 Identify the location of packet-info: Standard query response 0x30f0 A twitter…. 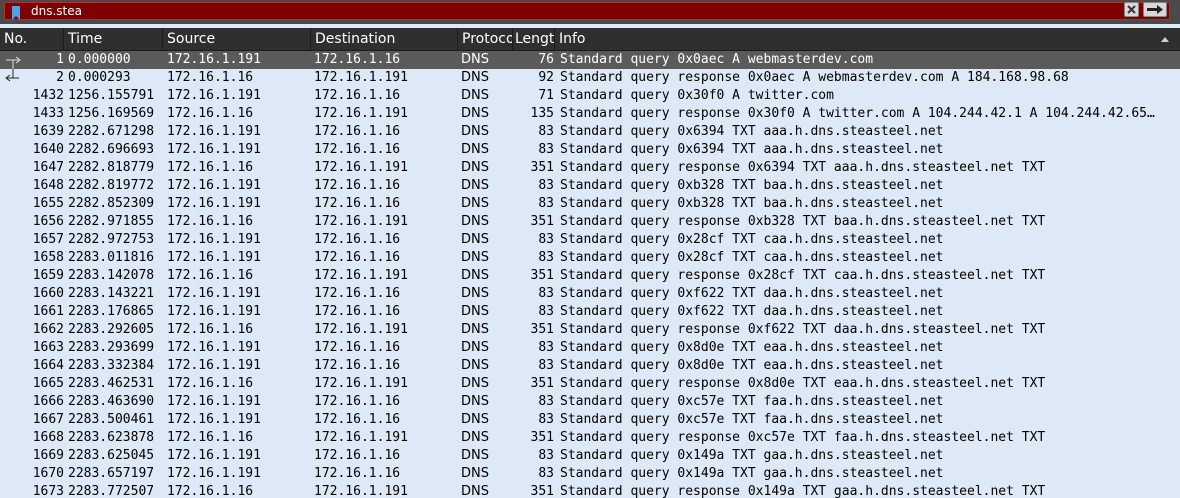
(857, 113).